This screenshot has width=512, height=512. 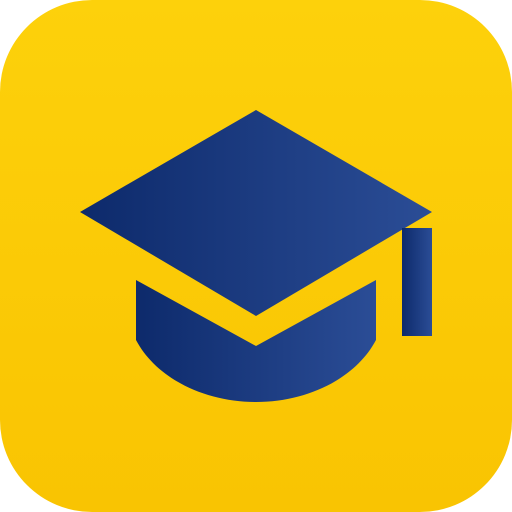 What do you see at coordinates (417, 282) in the screenshot?
I see `cap-tassel` at bounding box center [417, 282].